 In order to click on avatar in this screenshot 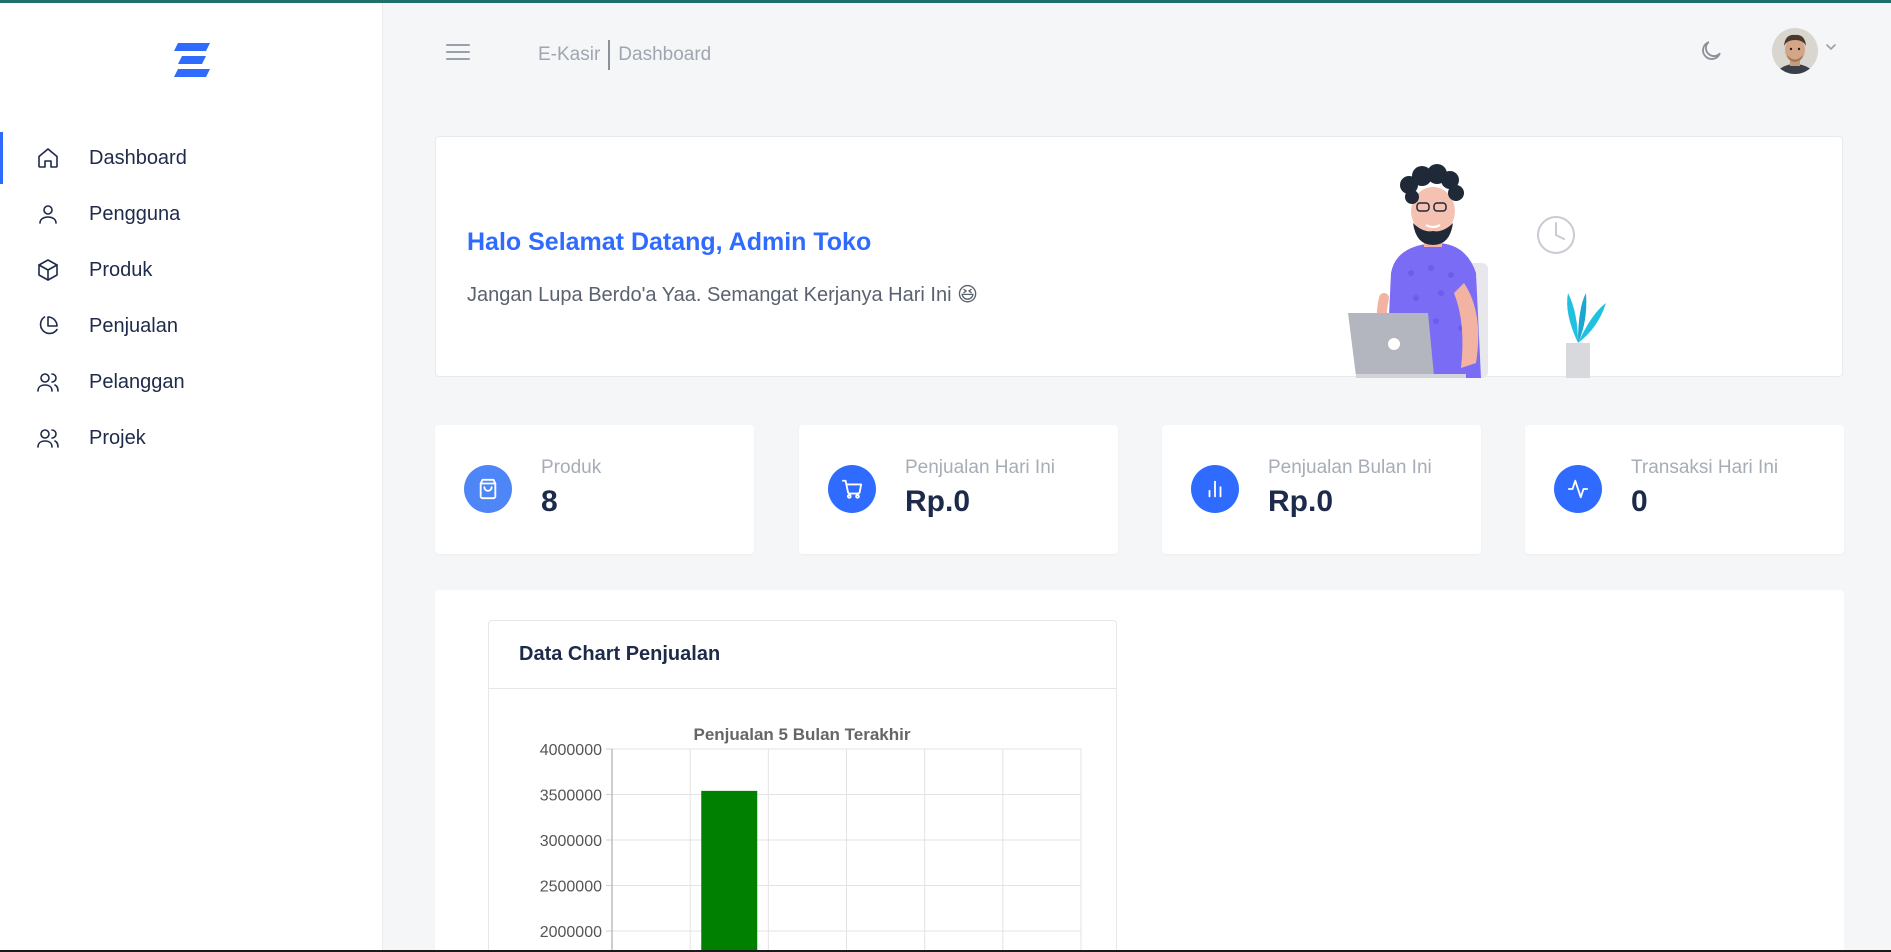, I will do `click(1795, 51)`.